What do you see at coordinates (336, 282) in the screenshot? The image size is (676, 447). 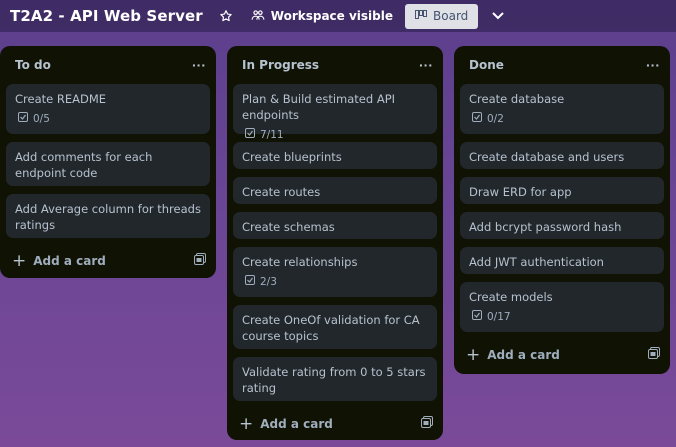 I see `checklist-badge: 2/3` at bounding box center [336, 282].